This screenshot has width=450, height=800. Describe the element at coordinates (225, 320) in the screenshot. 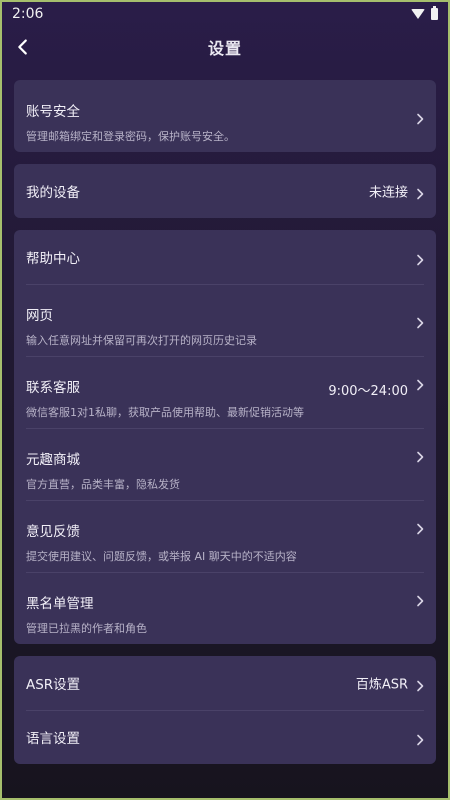

I see `row-webpage: 网页 输入任意网址并保留可再次打开的网页历史记录` at that location.